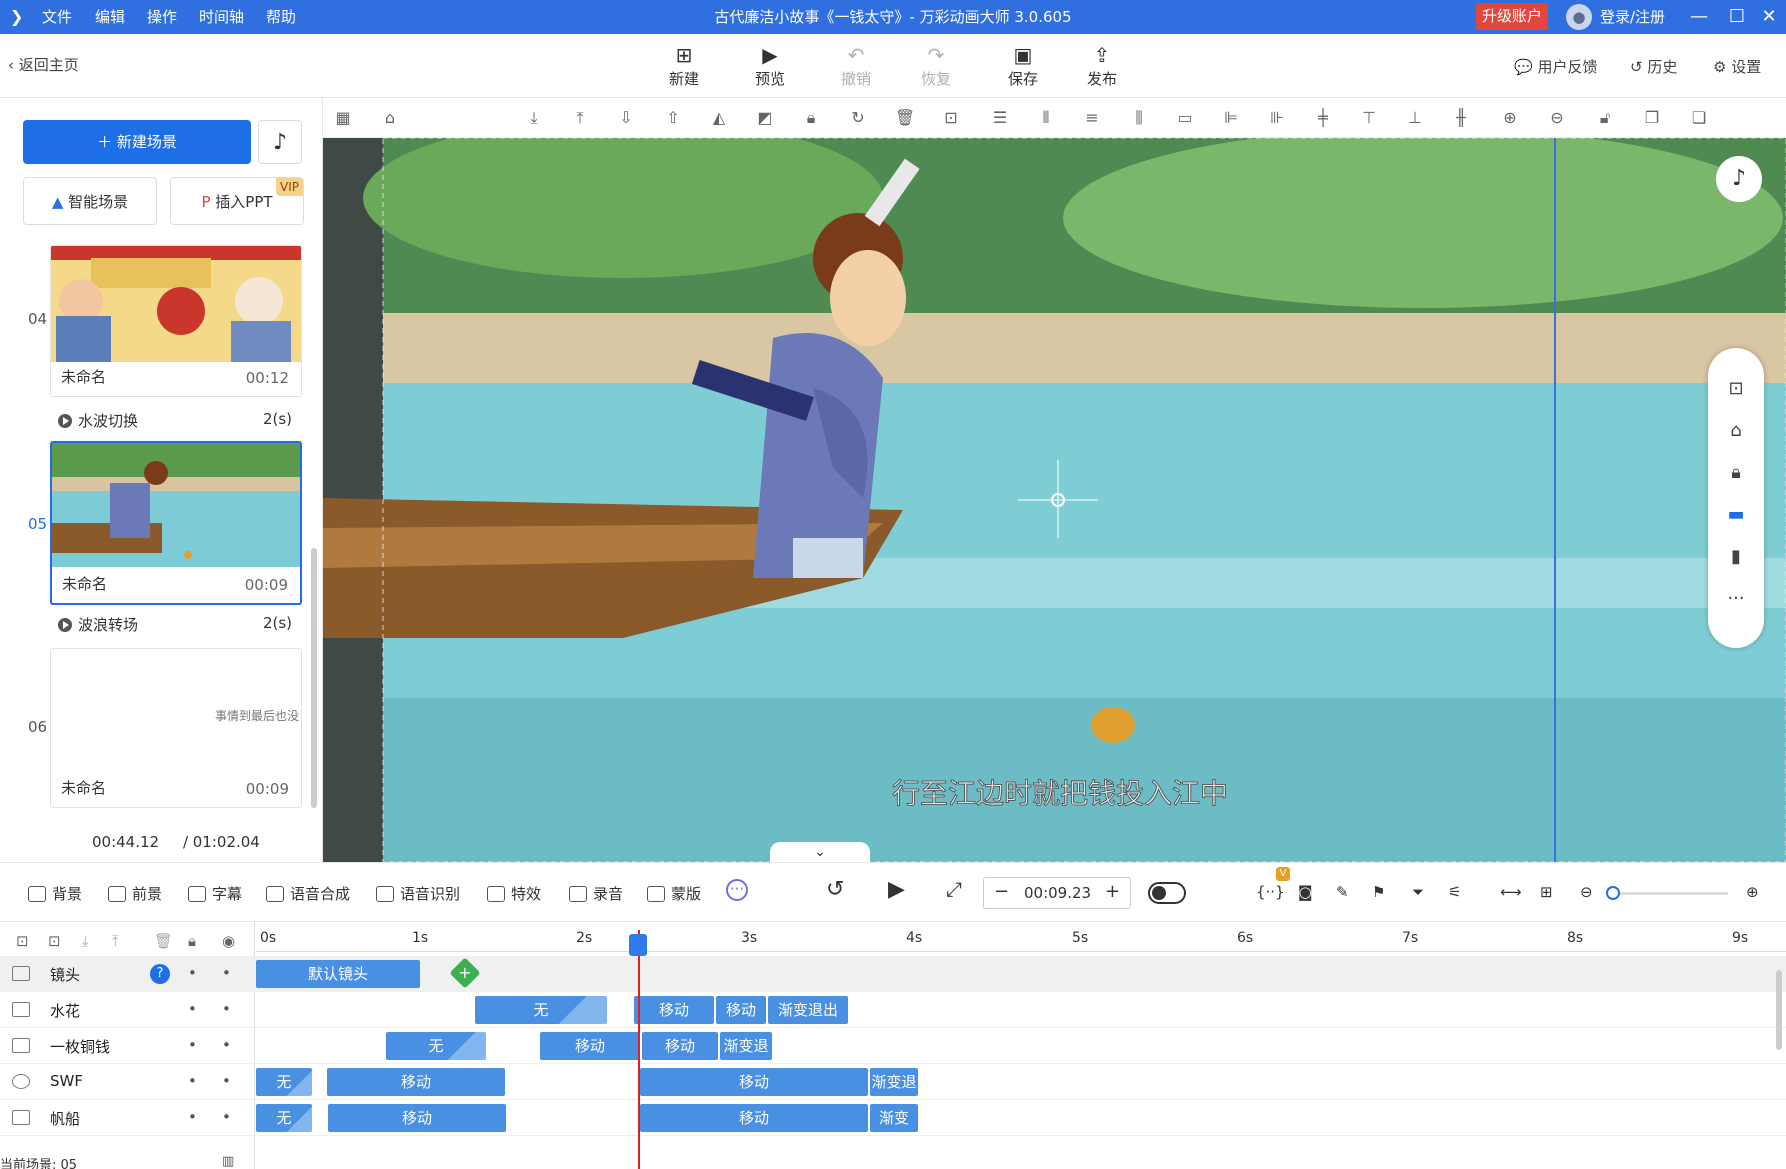 This screenshot has height=1169, width=1786. I want to click on playhead, so click(639, 1049).